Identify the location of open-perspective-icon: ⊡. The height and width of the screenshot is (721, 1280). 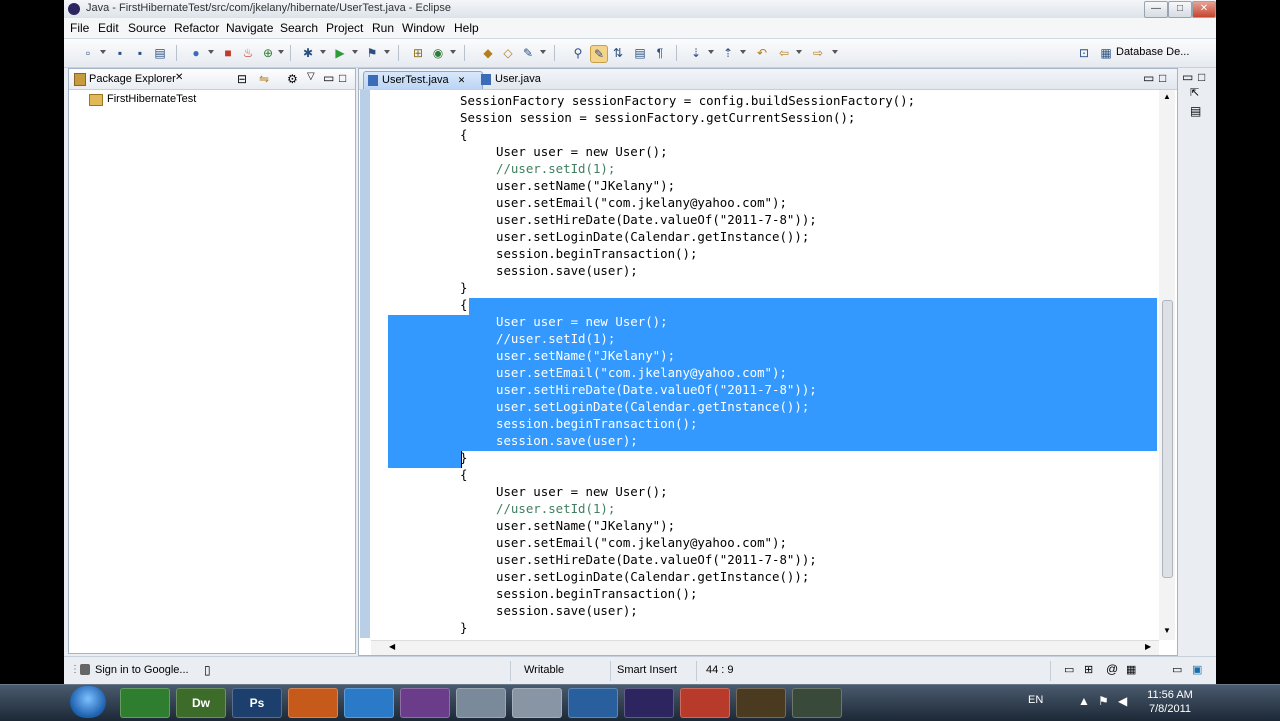
(1084, 53).